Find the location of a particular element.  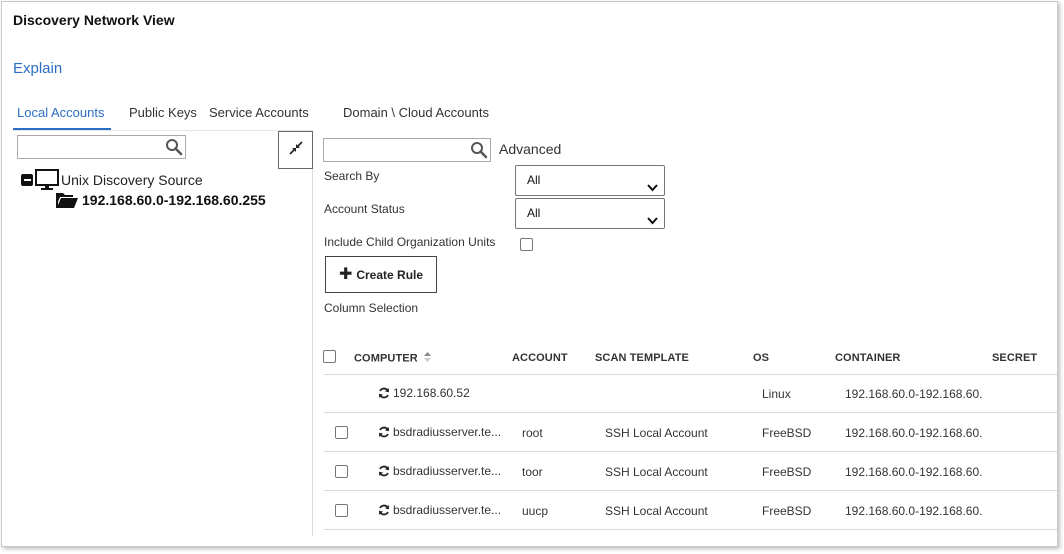

column-header-container: CONTAINER is located at coordinates (867, 358).